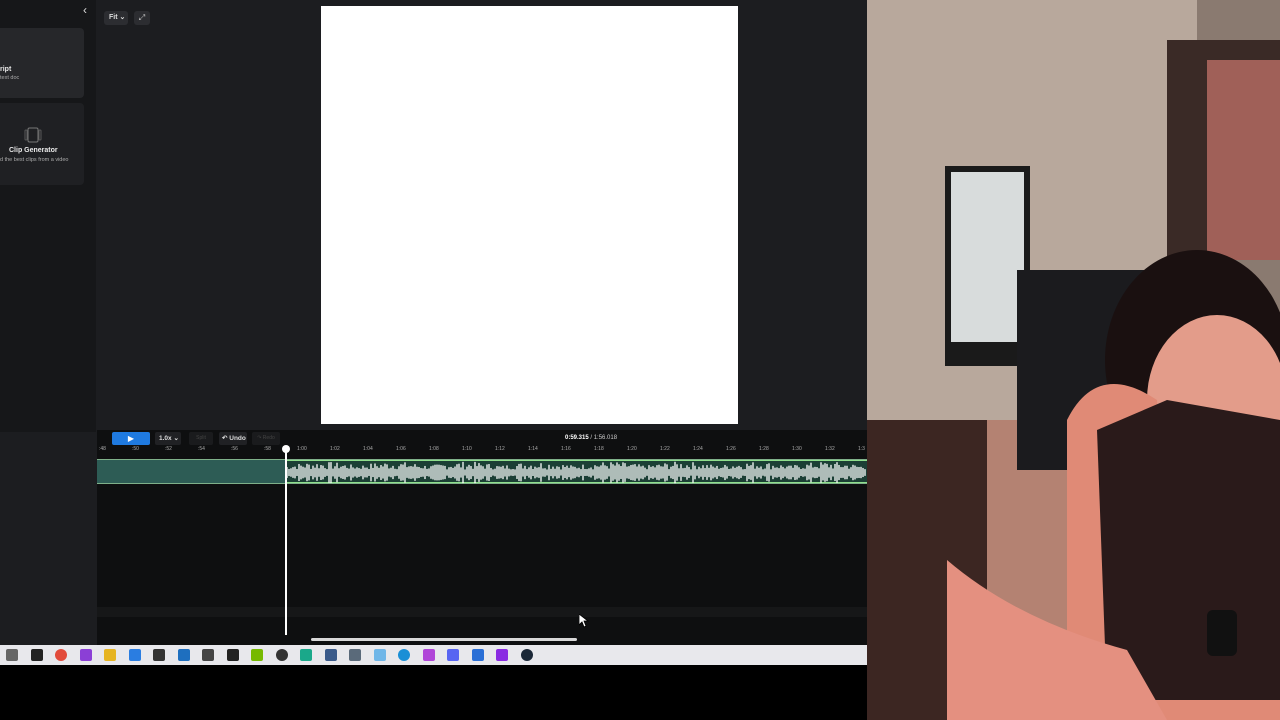 The height and width of the screenshot is (720, 1280). What do you see at coordinates (134, 655) in the screenshot?
I see `store-icon` at bounding box center [134, 655].